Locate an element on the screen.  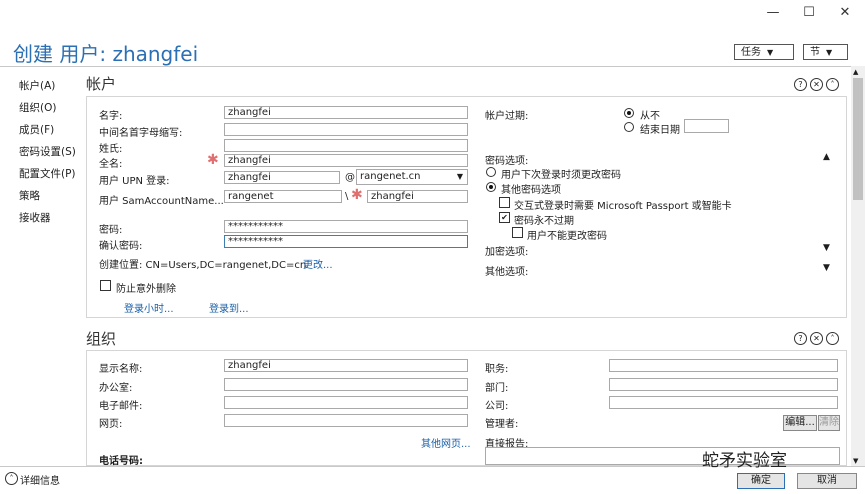
web-label: 网页: is located at coordinates (111, 424).